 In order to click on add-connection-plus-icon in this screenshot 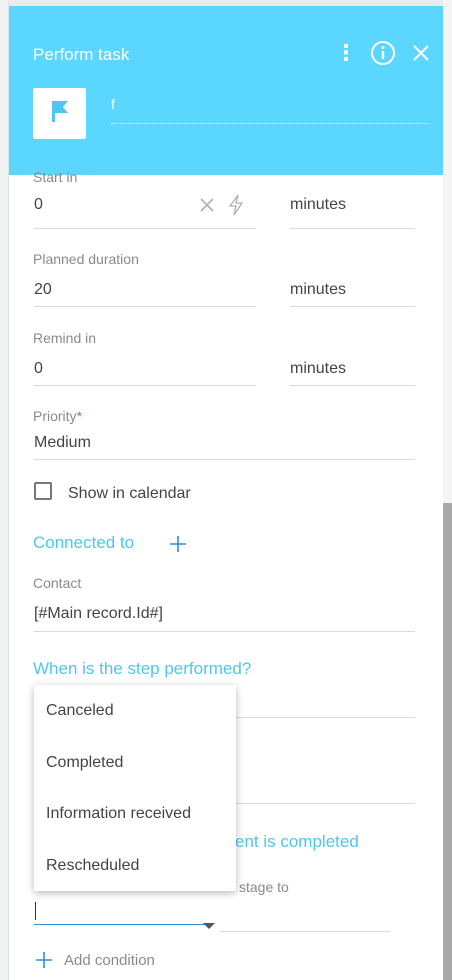, I will do `click(178, 546)`.